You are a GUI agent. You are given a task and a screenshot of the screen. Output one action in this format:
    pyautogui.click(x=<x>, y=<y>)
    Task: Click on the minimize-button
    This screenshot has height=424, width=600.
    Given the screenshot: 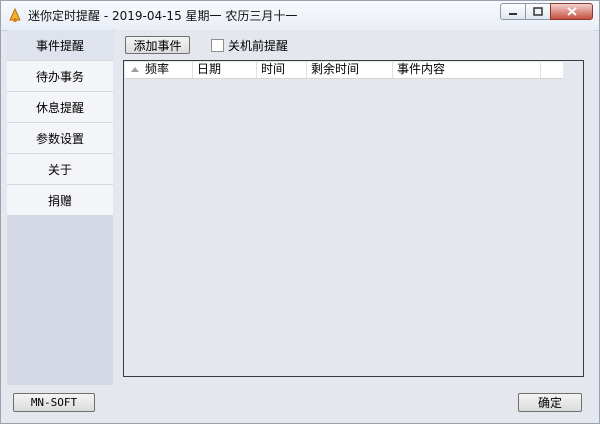 What is the action you would take?
    pyautogui.click(x=513, y=11)
    